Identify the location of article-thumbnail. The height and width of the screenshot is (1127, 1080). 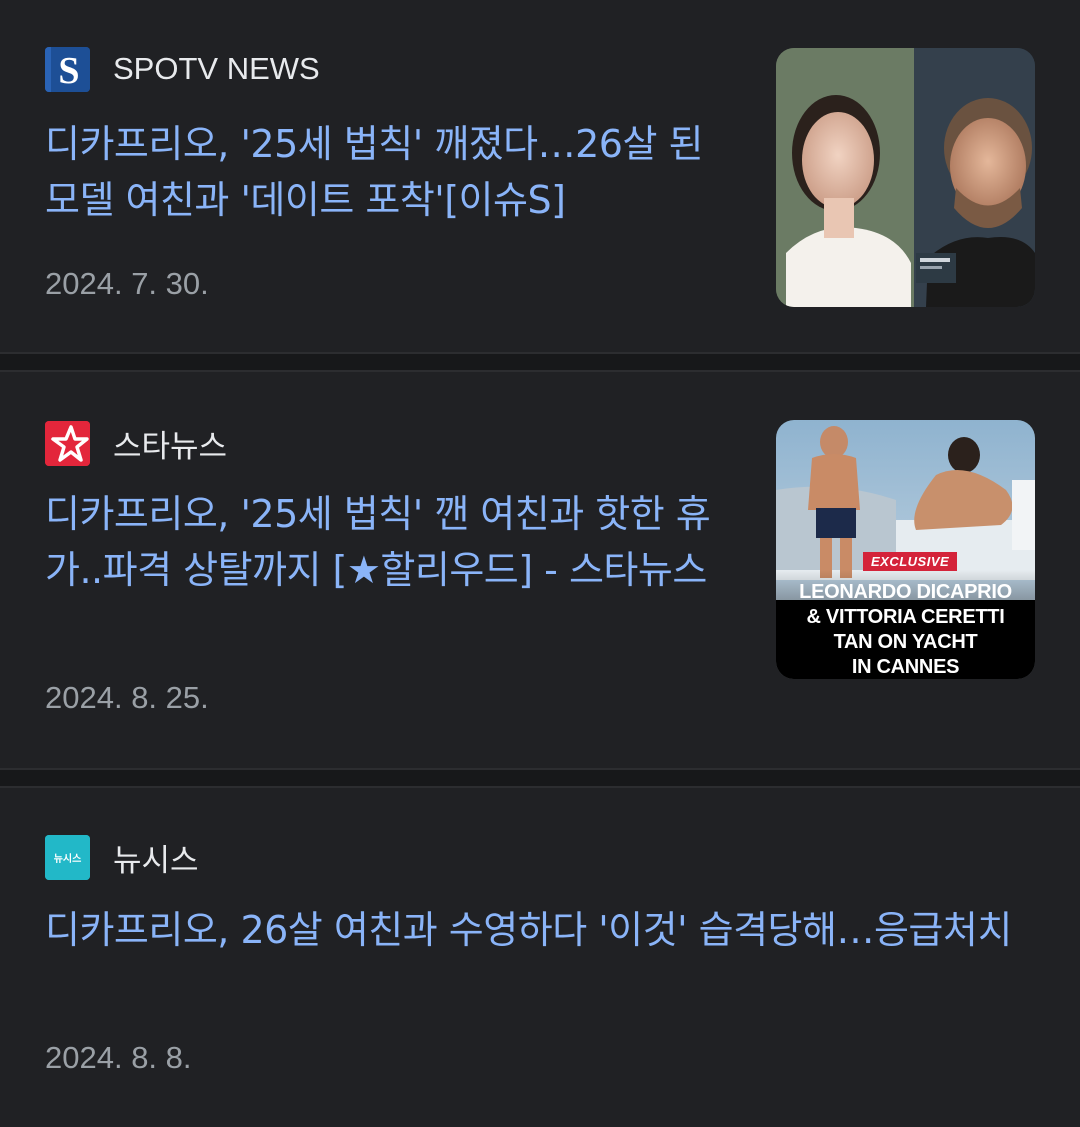
(905, 177).